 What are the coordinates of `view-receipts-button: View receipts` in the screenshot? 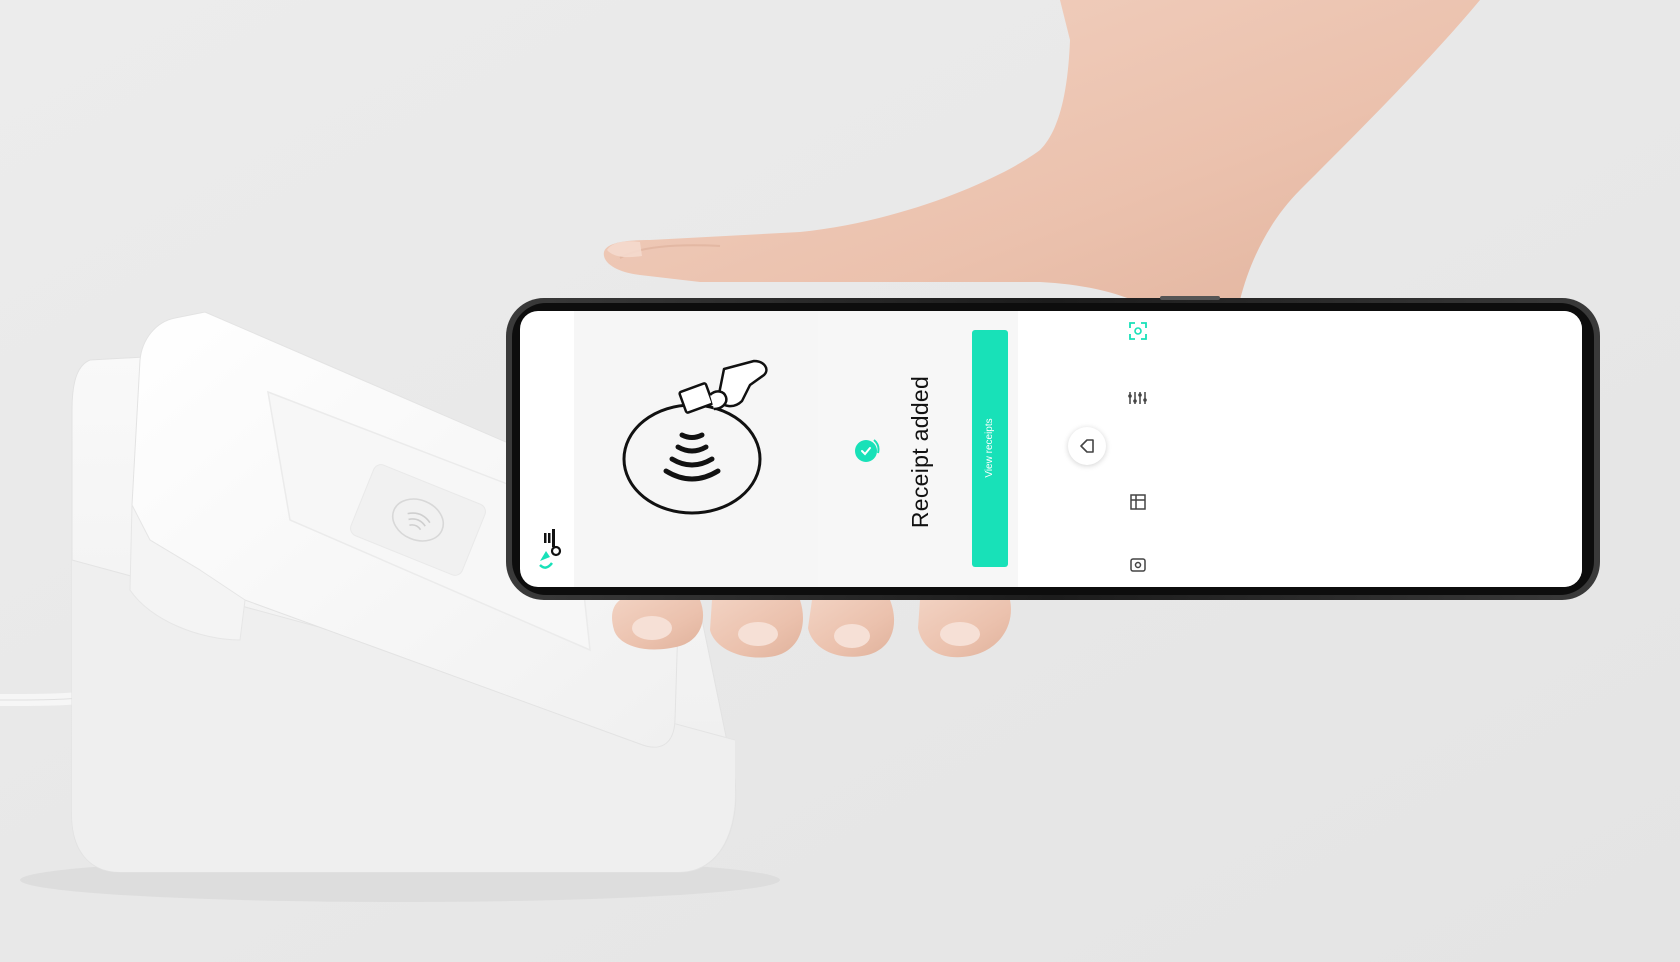 It's located at (990, 448).